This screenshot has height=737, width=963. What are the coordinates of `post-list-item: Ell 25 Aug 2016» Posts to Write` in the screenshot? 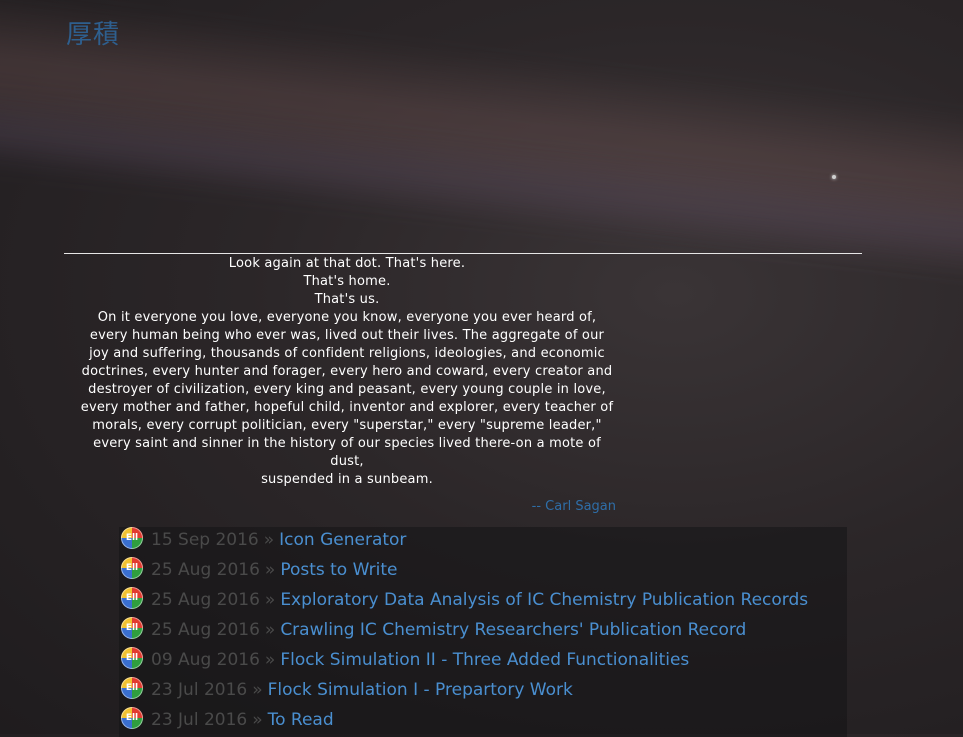 It's located at (259, 572).